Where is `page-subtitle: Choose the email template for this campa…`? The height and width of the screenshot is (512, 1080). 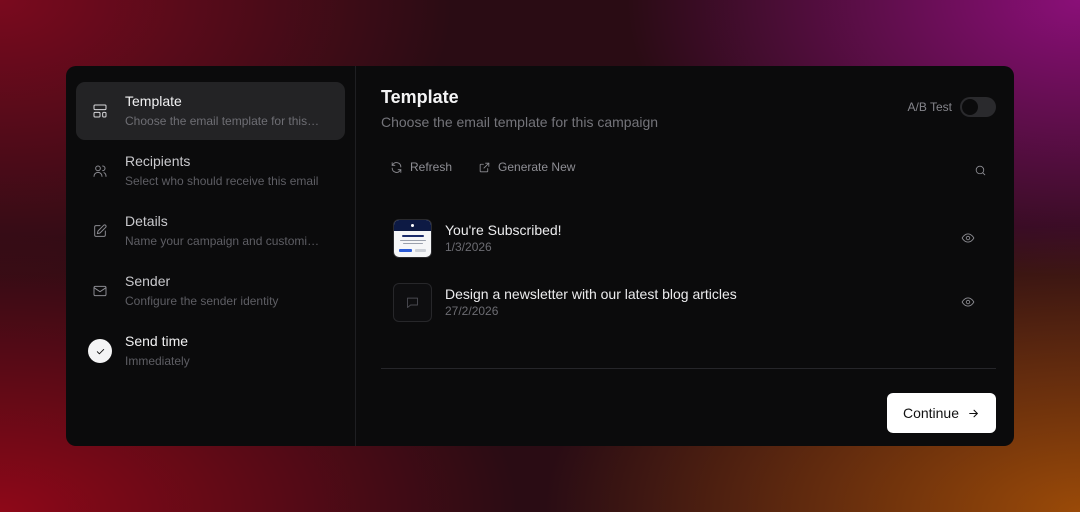 page-subtitle: Choose the email template for this campa… is located at coordinates (520, 122).